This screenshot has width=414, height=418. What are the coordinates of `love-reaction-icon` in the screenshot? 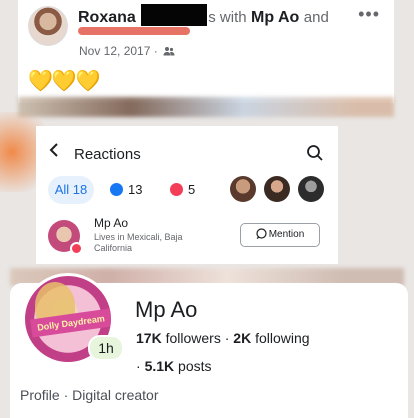 It's located at (76, 248).